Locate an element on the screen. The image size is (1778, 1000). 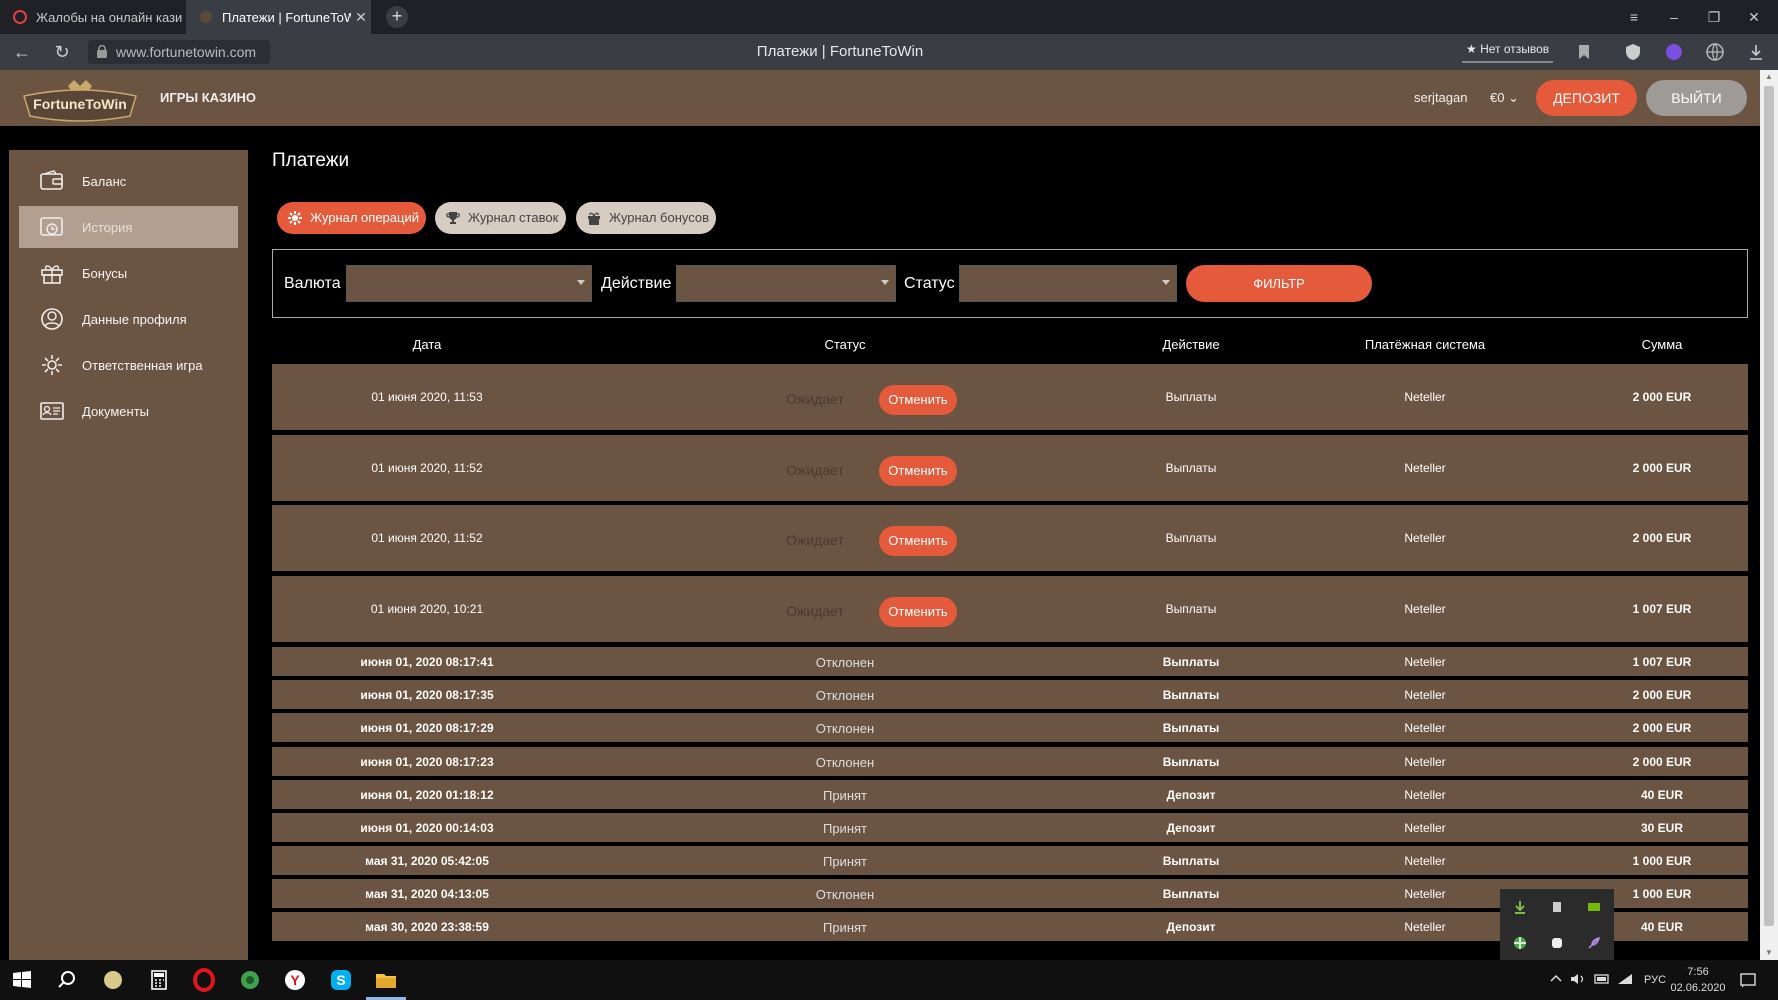
sidebar-item-bonuses: Бонусы is located at coordinates (128, 273).